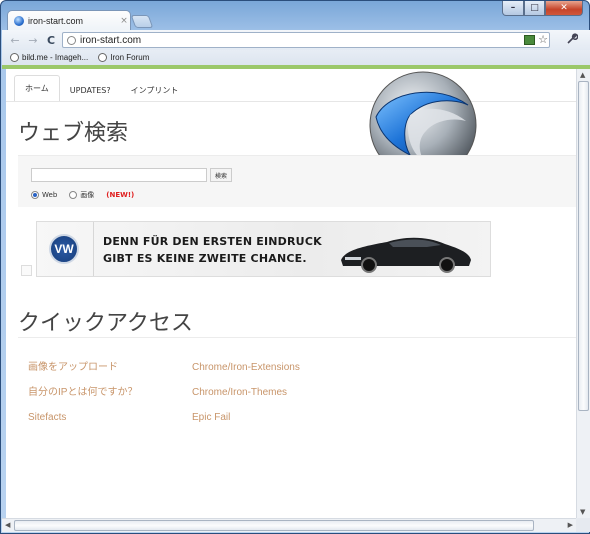 The image size is (590, 534). What do you see at coordinates (93, 249) in the screenshot?
I see `ad-separator` at bounding box center [93, 249].